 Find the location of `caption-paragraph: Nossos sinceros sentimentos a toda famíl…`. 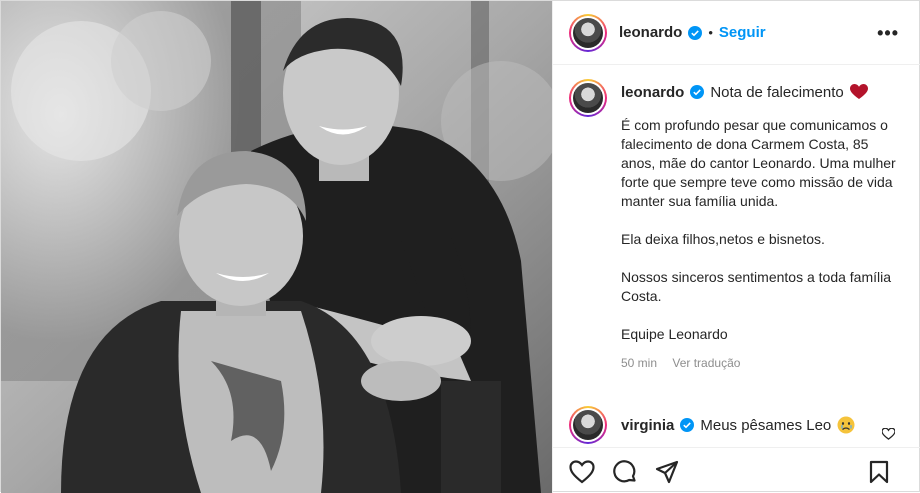

caption-paragraph: Nossos sinceros sentimentos a toda famíl… is located at coordinates (756, 286).